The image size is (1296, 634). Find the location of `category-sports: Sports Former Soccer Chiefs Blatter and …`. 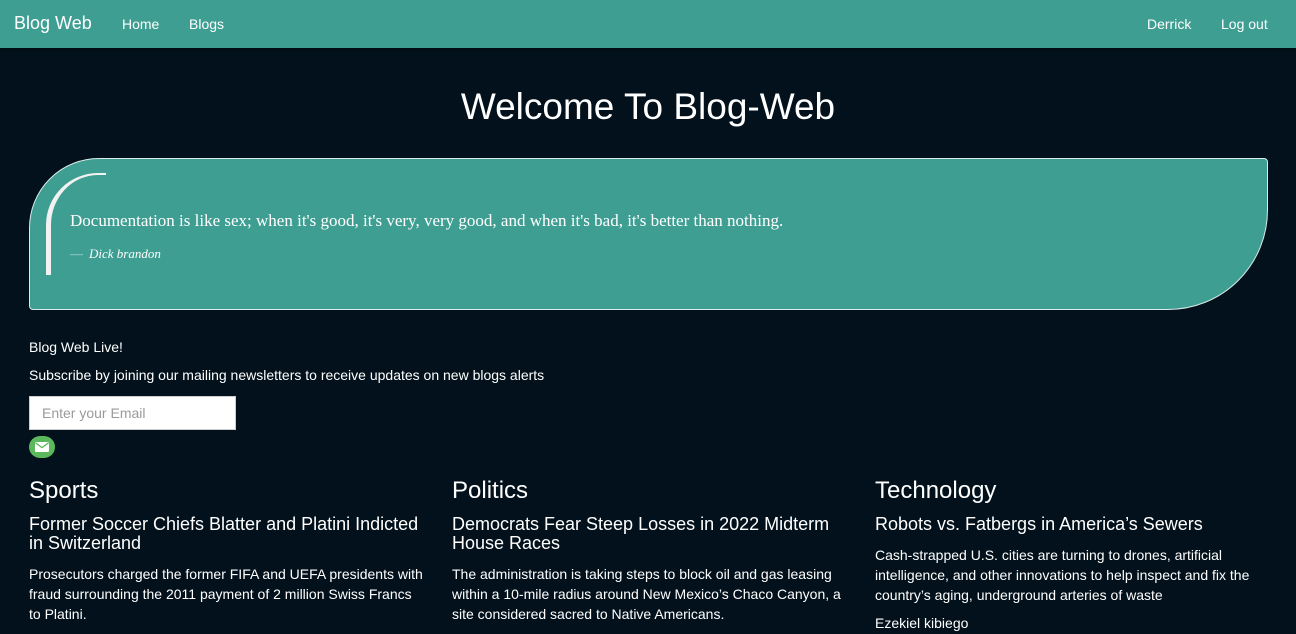

category-sports: Sports Former Soccer Chiefs Blatter and … is located at coordinates (226, 550).